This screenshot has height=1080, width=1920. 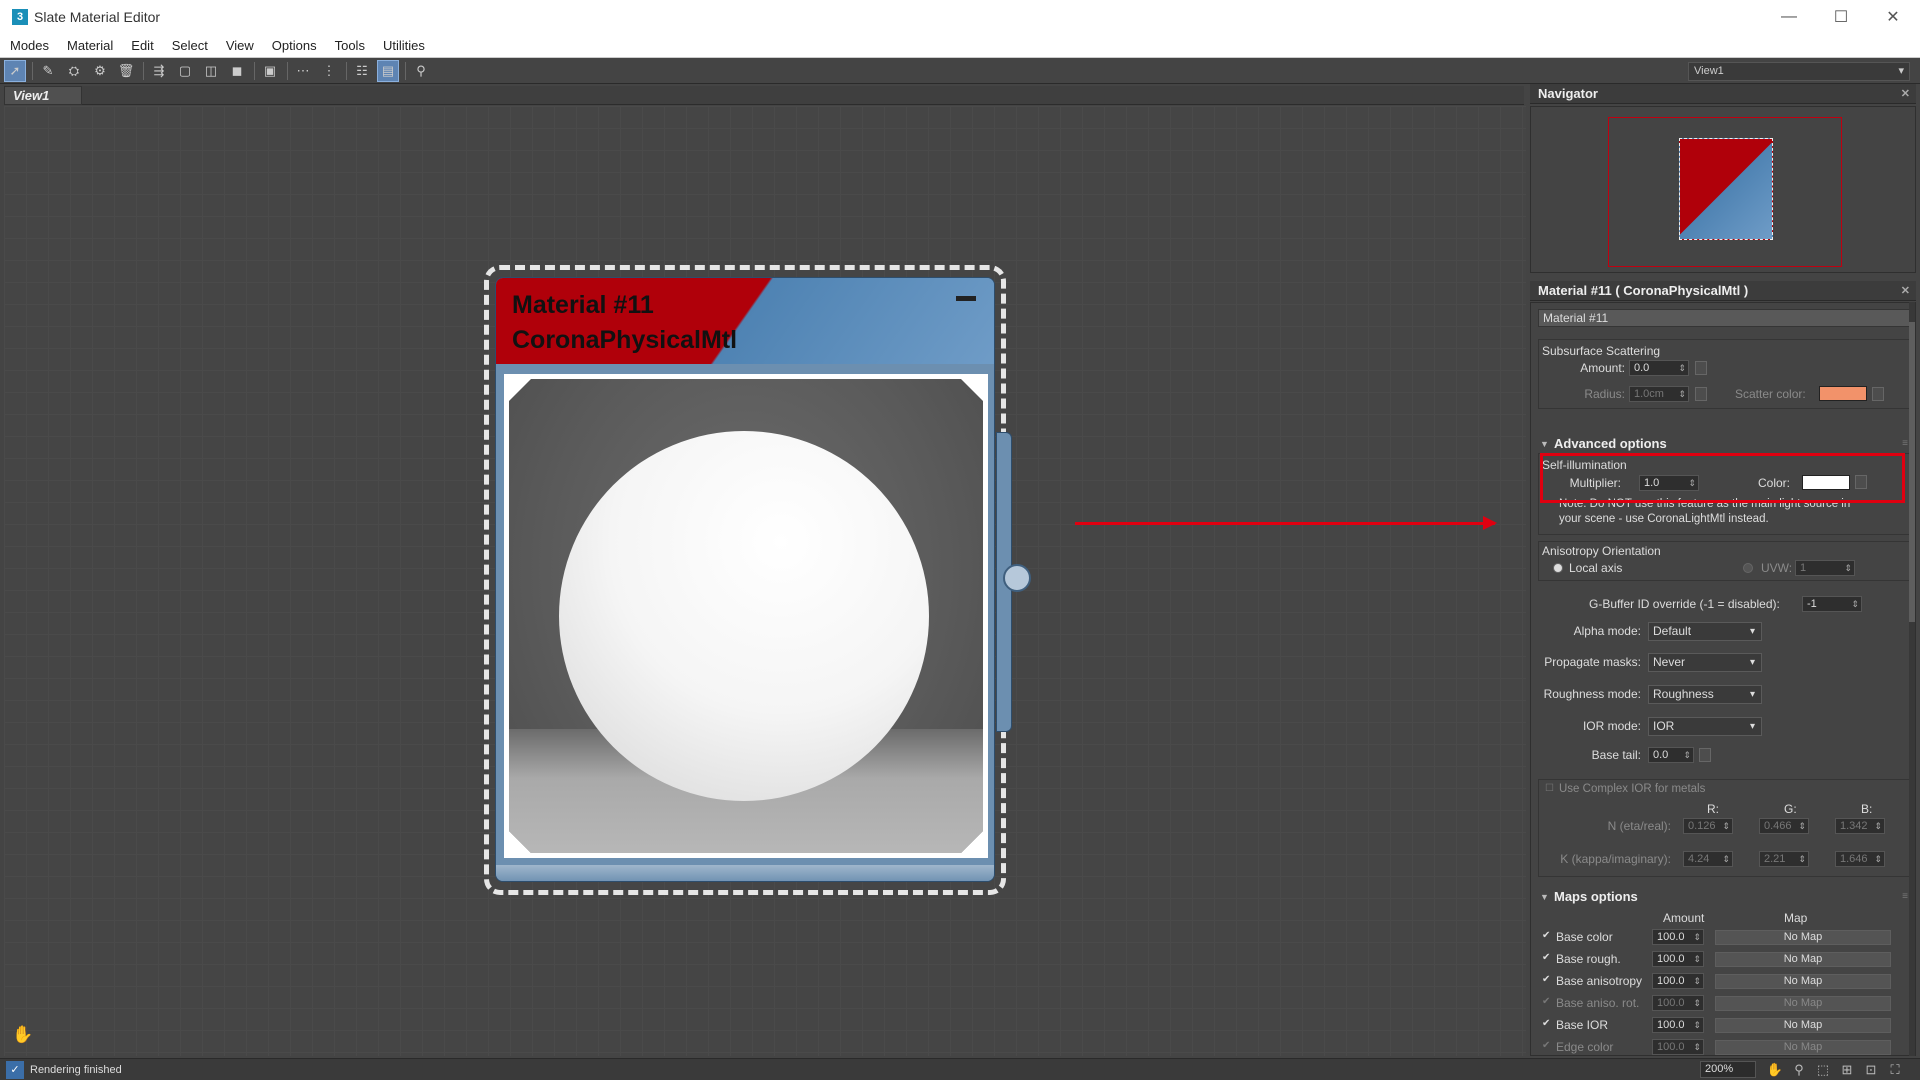 What do you see at coordinates (189, 45) in the screenshot?
I see `menu-select: Select` at bounding box center [189, 45].